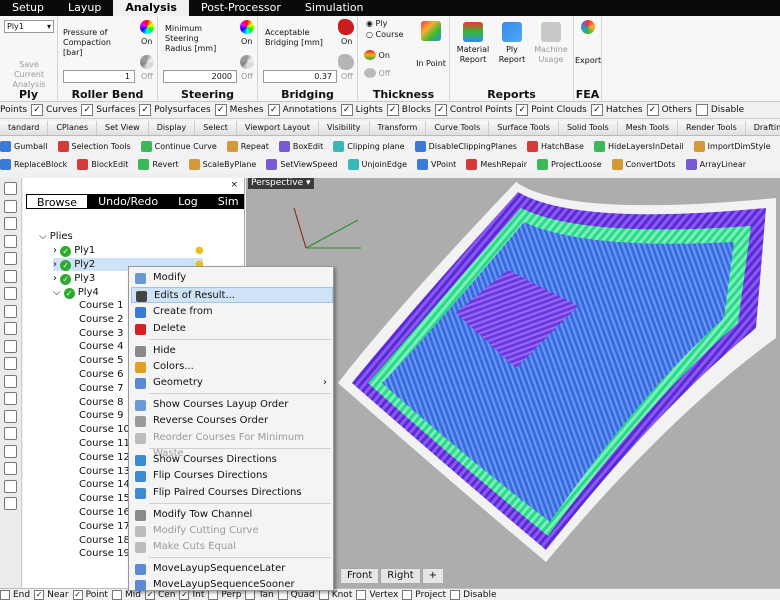  What do you see at coordinates (369, 146) in the screenshot?
I see `tool-clipping-plane: Clipping plane` at bounding box center [369, 146].